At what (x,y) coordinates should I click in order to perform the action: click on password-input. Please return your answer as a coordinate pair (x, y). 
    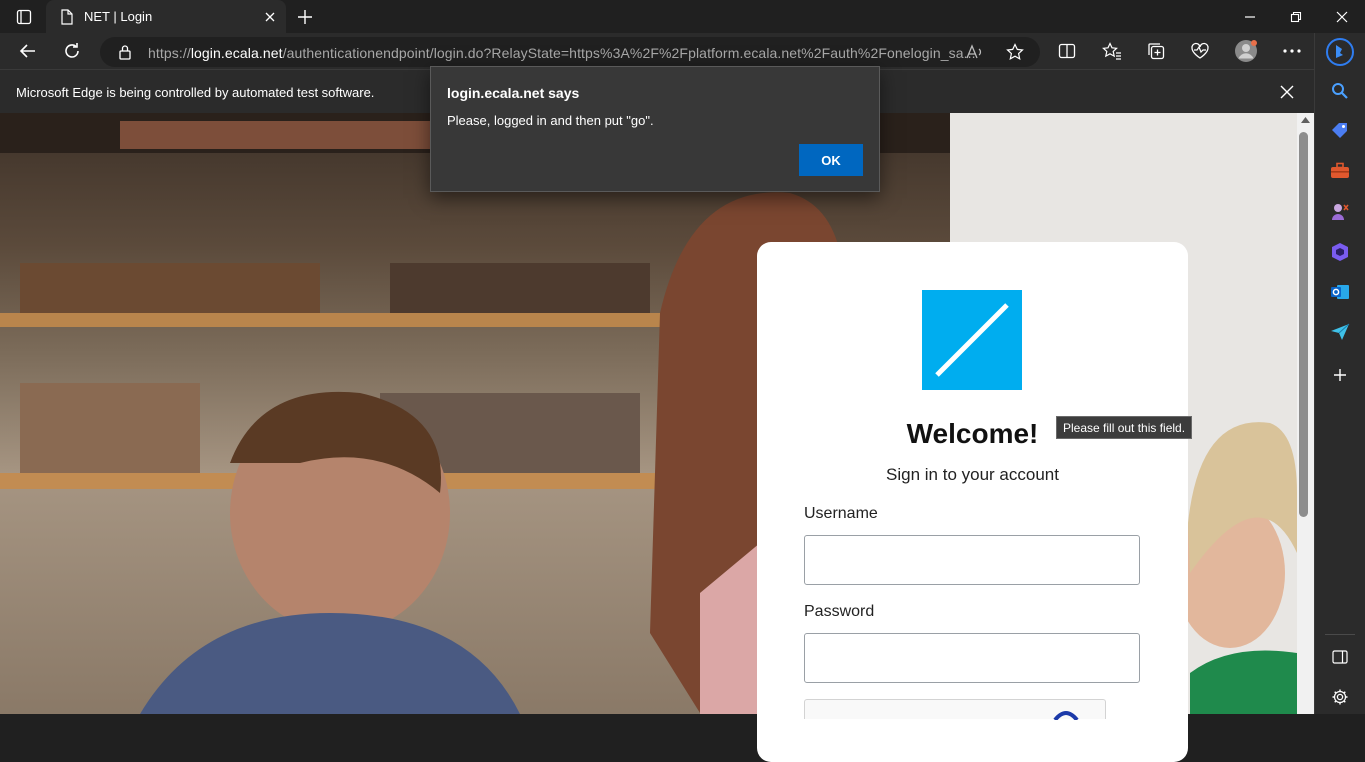
    Looking at the image, I should click on (972, 658).